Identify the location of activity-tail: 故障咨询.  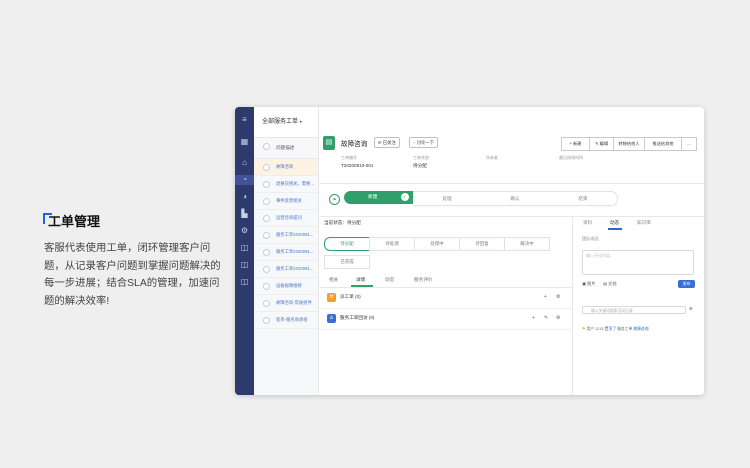
(640, 329).